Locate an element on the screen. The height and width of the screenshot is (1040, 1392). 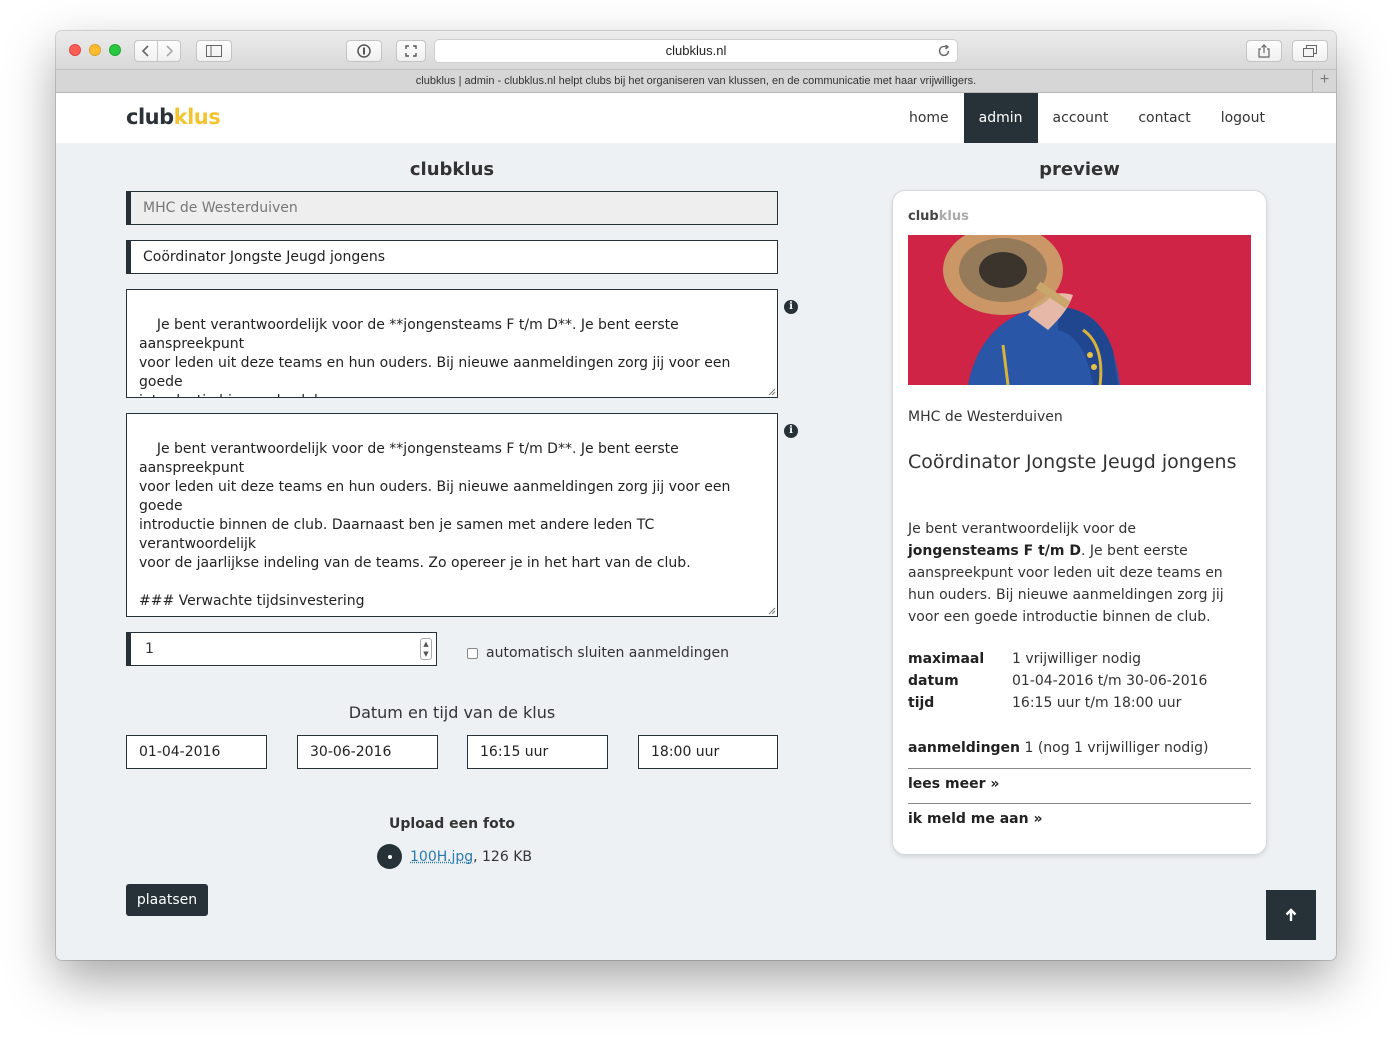
trumpet-photo-illustration is located at coordinates (1079, 310).